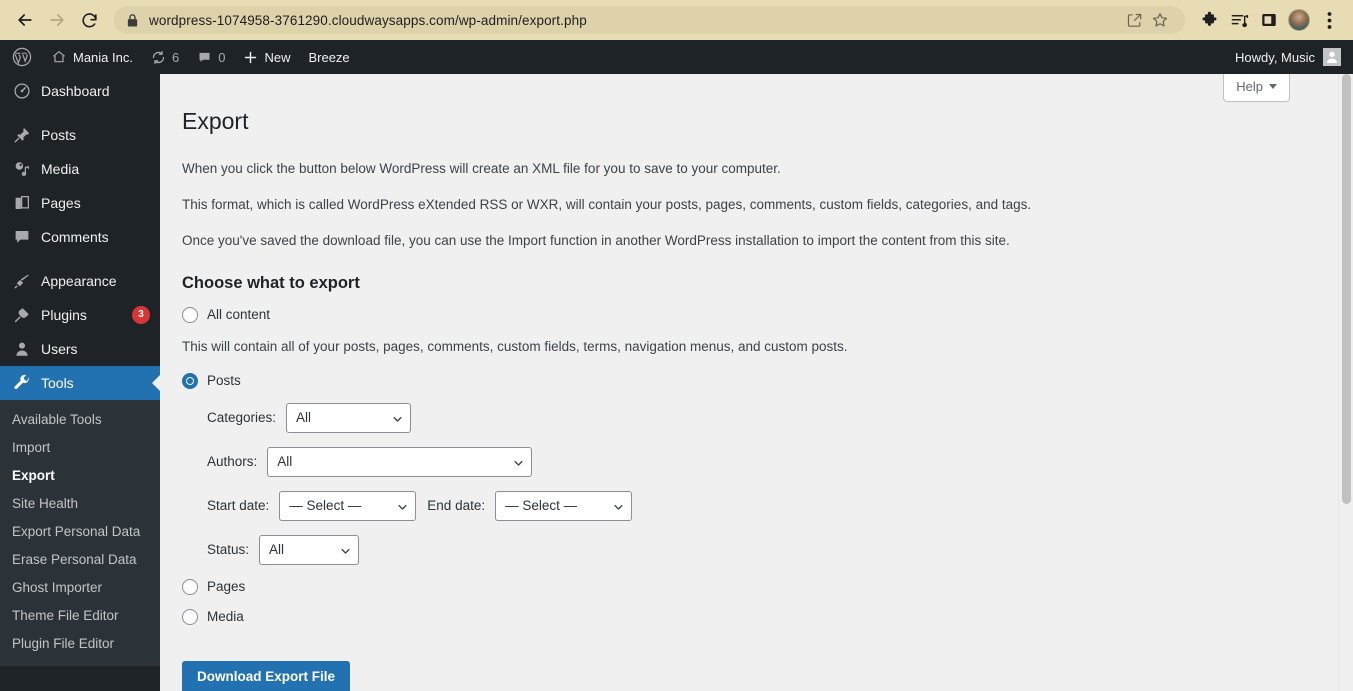 The width and height of the screenshot is (1353, 691). Describe the element at coordinates (22, 315) in the screenshot. I see `plug-icon` at that location.